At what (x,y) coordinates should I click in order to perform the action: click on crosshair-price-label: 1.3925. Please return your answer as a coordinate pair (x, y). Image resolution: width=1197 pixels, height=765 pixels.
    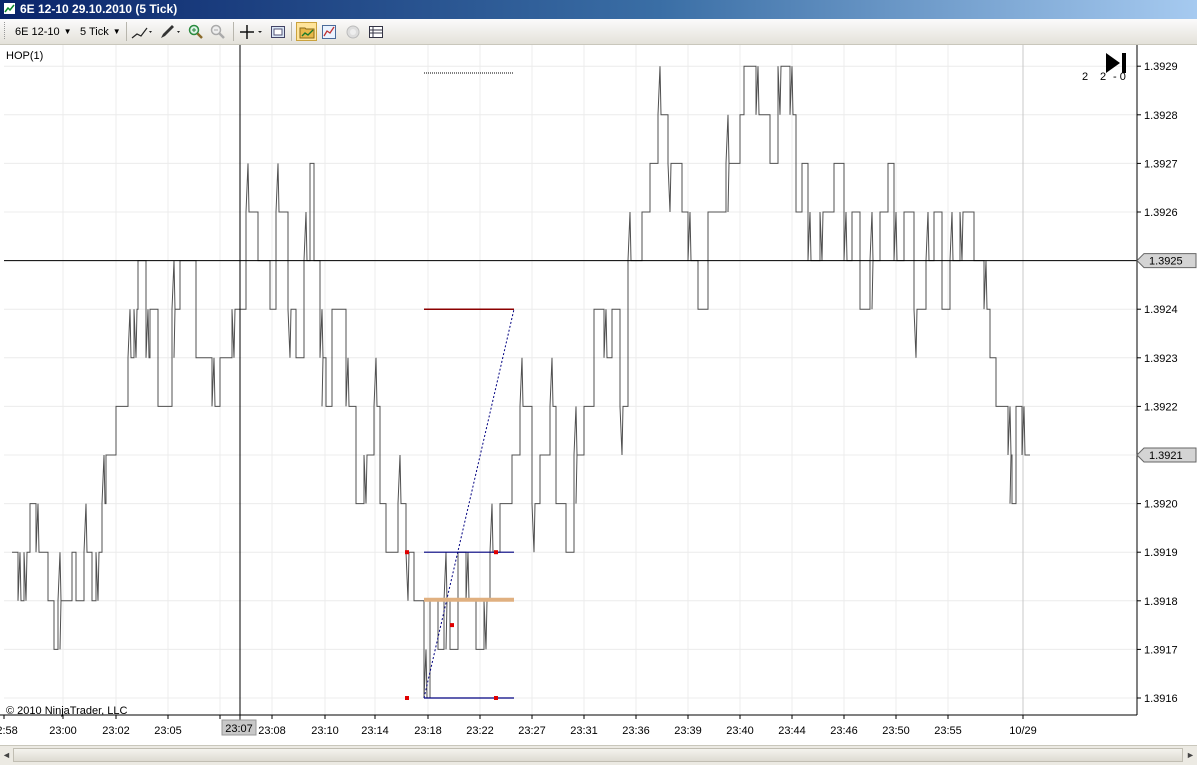
    Looking at the image, I should click on (1166, 262).